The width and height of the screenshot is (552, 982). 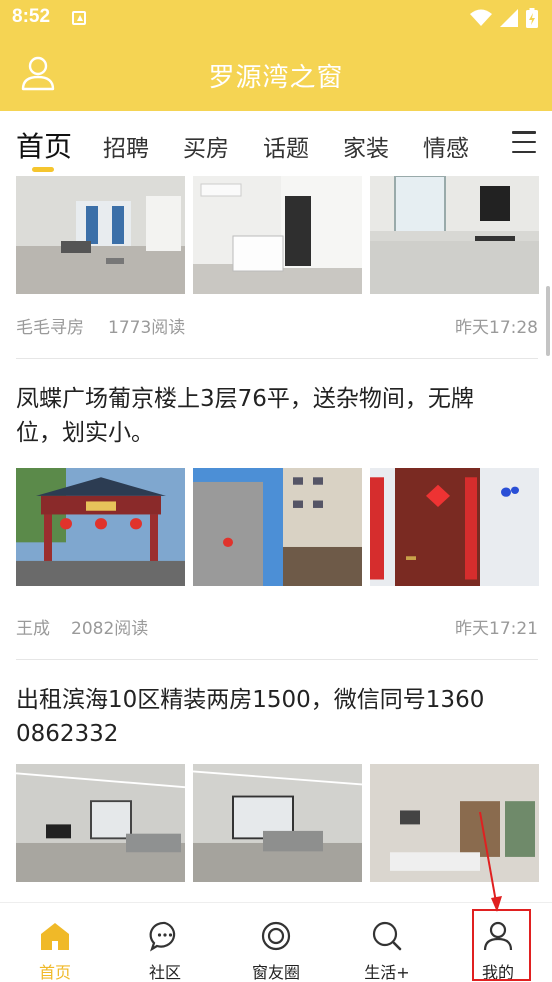 I want to click on nav-home: 首页, so click(x=55, y=942).